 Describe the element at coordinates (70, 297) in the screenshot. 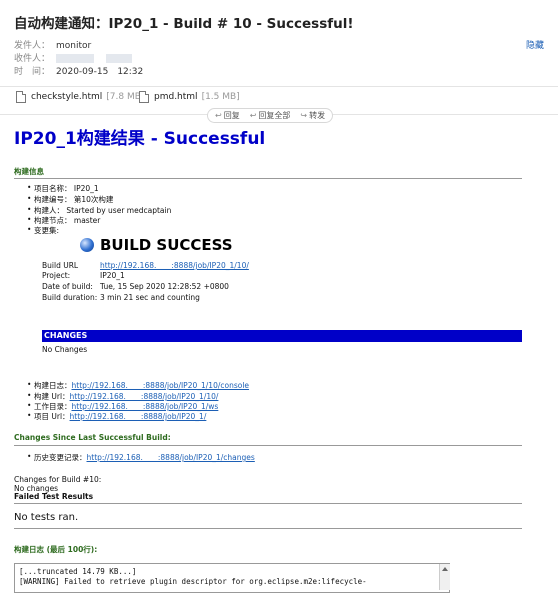

I see `duration-label: Build duration:` at that location.